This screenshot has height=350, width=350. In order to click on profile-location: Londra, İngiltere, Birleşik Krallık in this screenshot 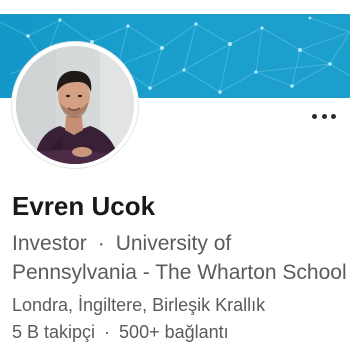, I will do `click(139, 305)`.